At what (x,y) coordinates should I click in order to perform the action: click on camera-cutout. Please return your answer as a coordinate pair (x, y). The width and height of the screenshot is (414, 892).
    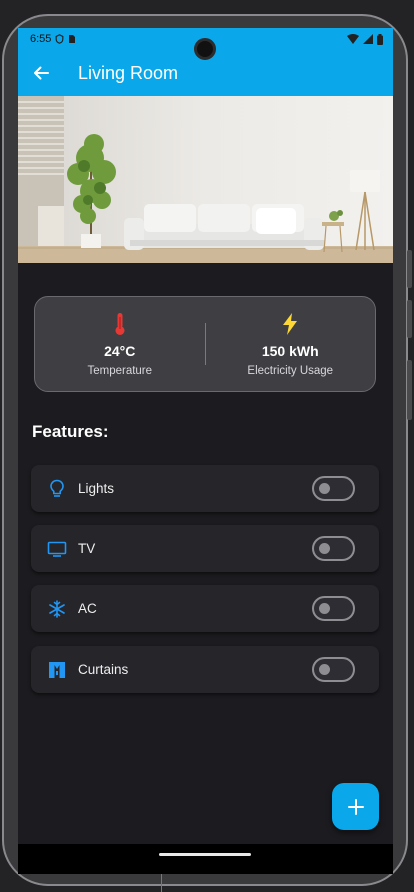
    Looking at the image, I should click on (205, 49).